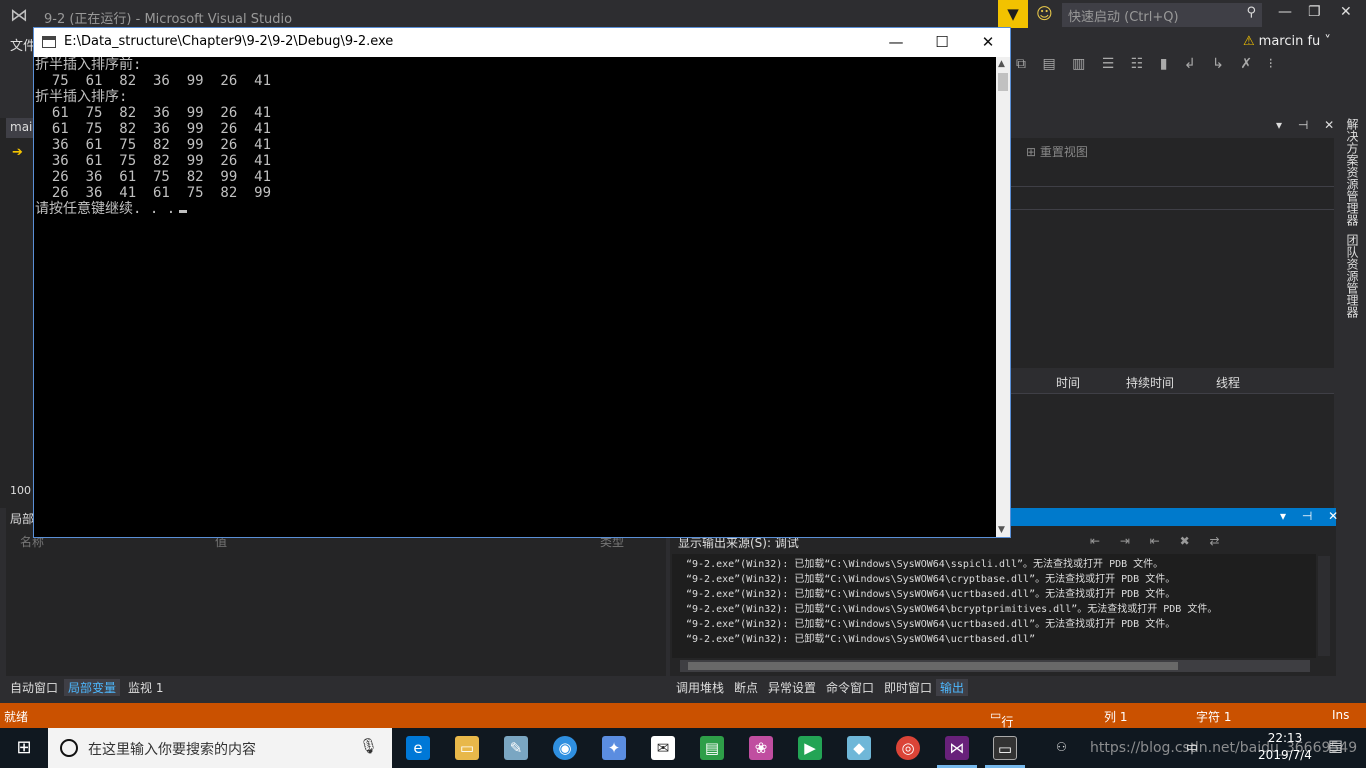  What do you see at coordinates (1116, 717) in the screenshot?
I see `status-col: 列 1` at bounding box center [1116, 717].